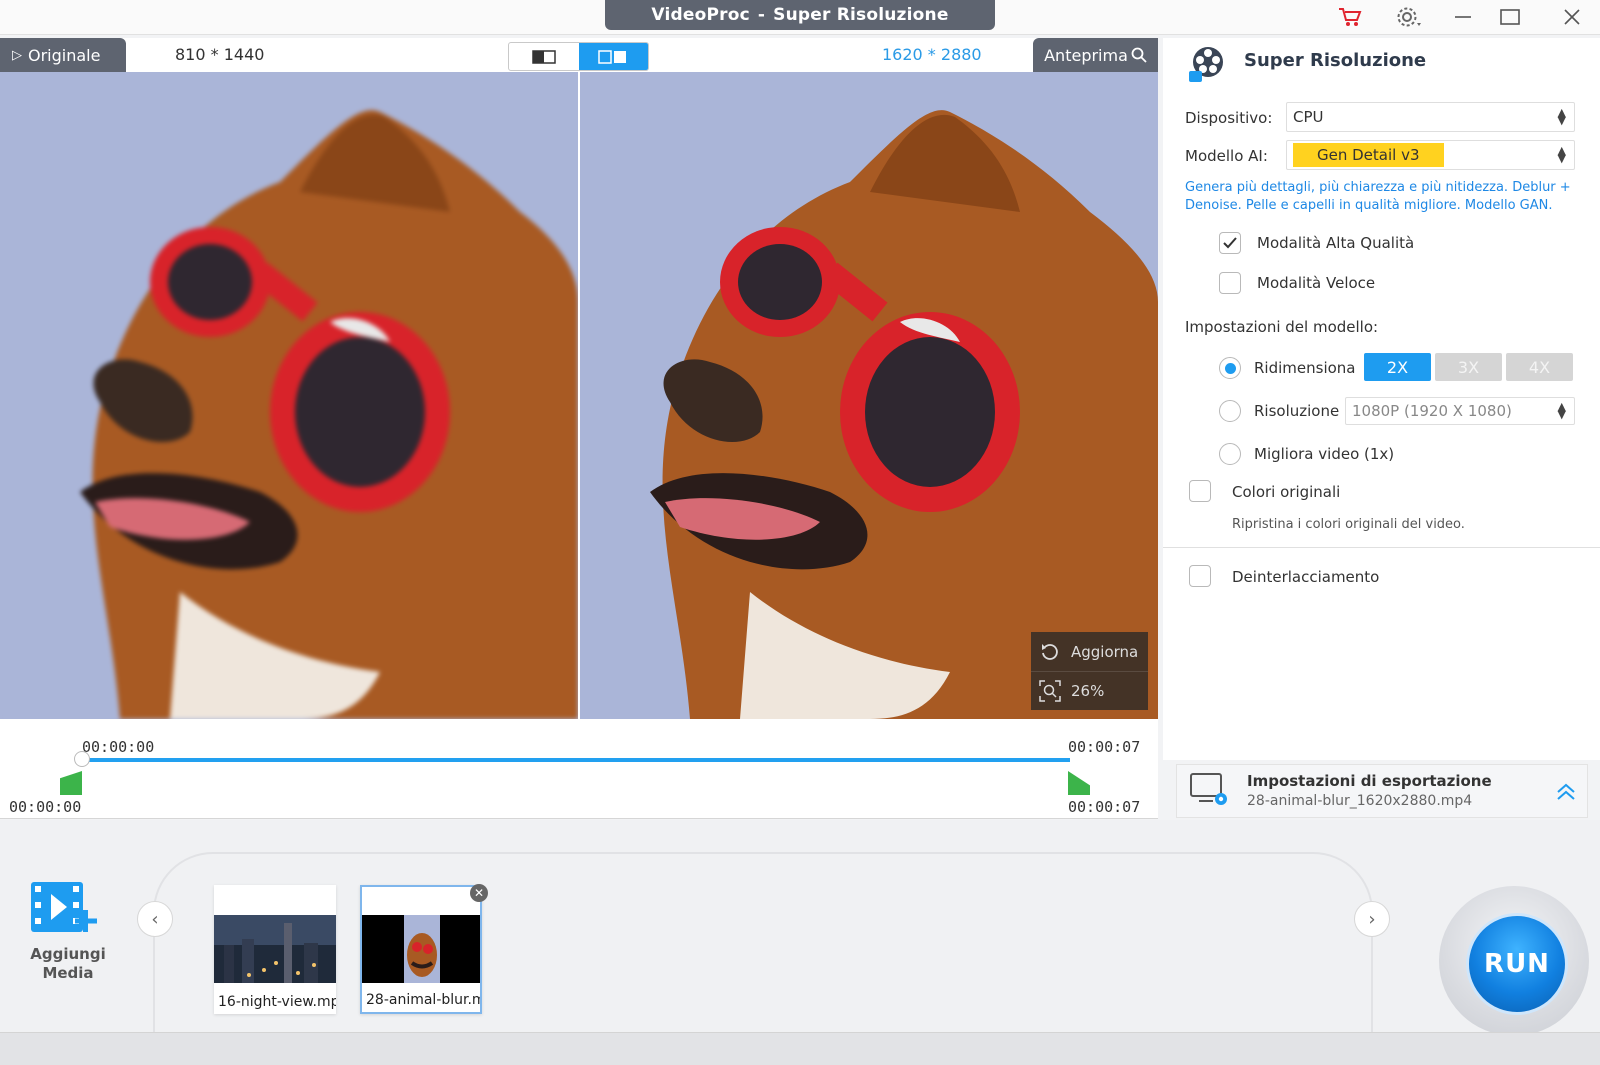 This screenshot has height=1065, width=1600. What do you see at coordinates (1517, 964) in the screenshot?
I see `run-button: RUN` at bounding box center [1517, 964].